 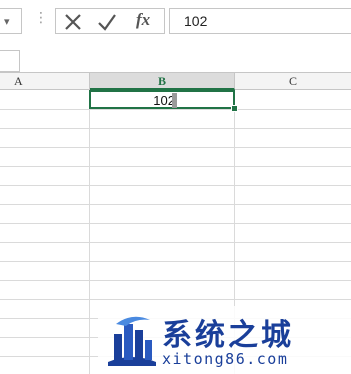 I want to click on watermark: 系统之城 xitong86.com, so click(x=224, y=340).